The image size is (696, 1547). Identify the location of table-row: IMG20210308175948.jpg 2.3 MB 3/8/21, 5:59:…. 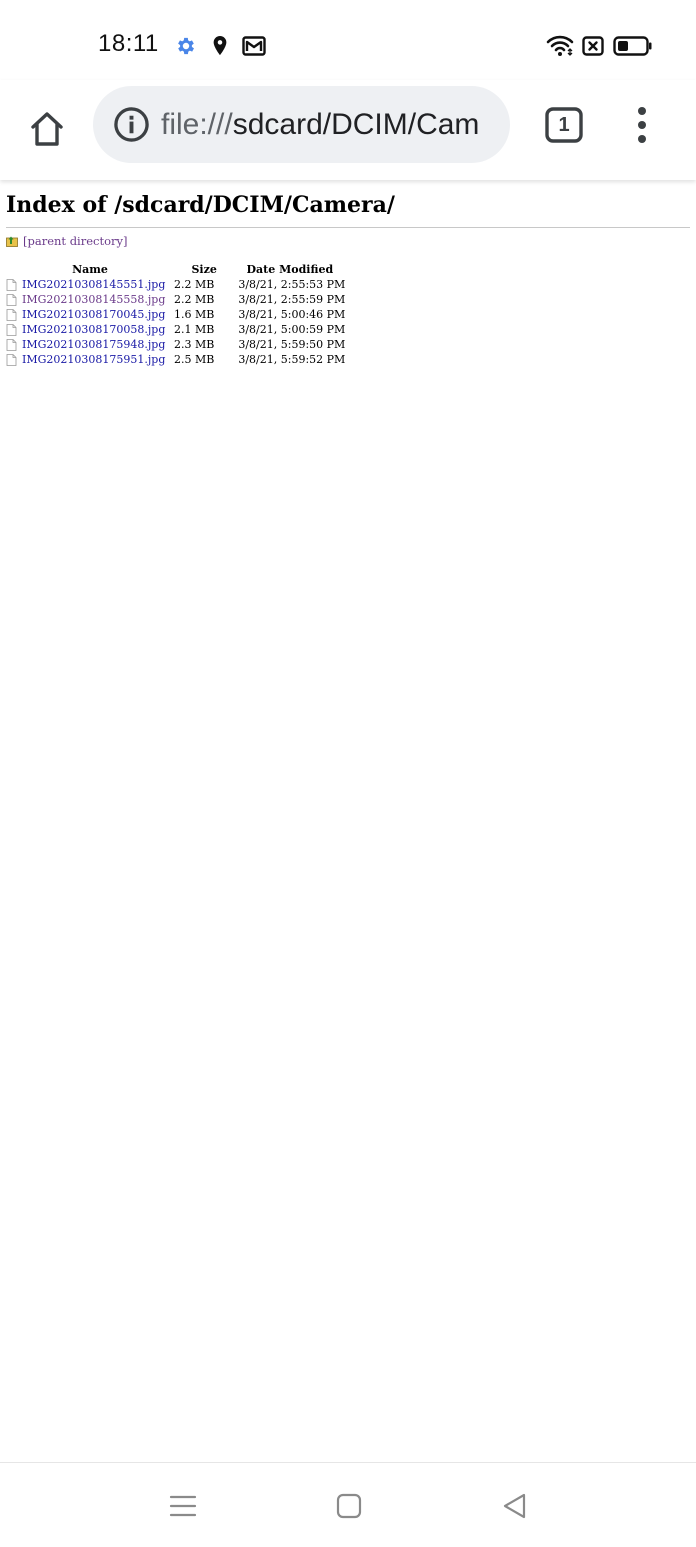
(175, 344).